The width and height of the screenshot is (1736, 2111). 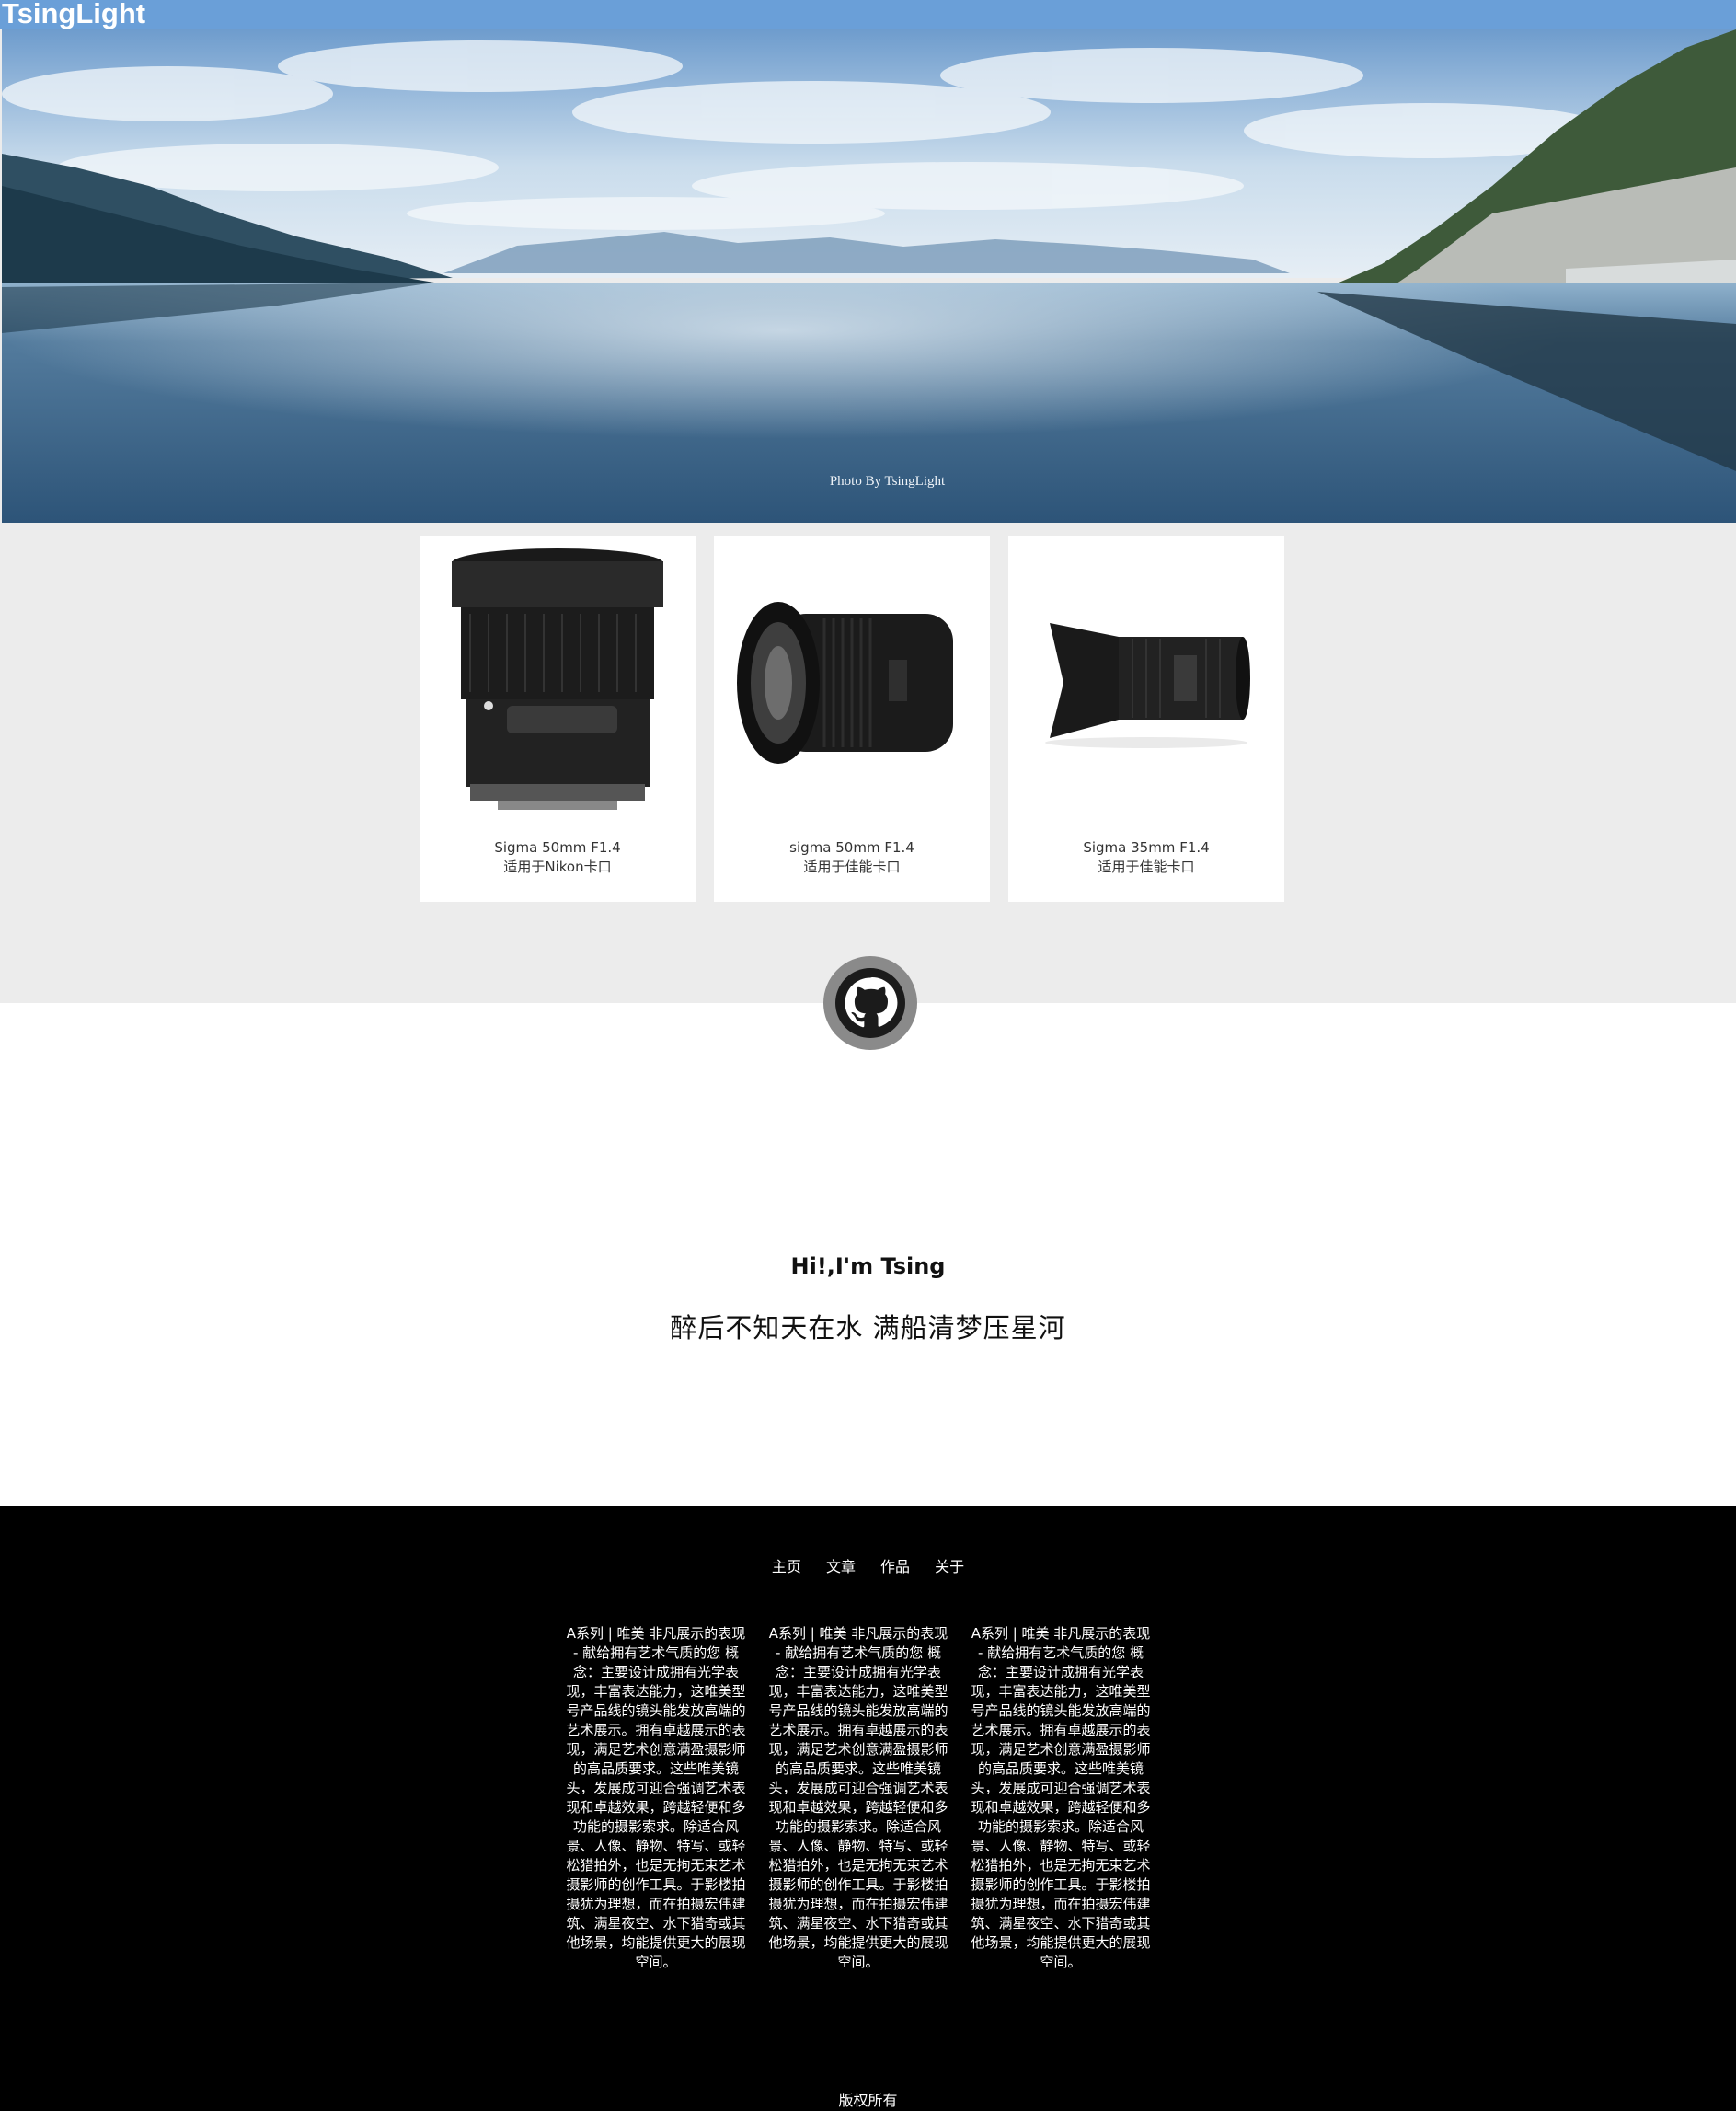 What do you see at coordinates (852, 848) in the screenshot?
I see `product-name: sigma 50mm F1.4` at bounding box center [852, 848].